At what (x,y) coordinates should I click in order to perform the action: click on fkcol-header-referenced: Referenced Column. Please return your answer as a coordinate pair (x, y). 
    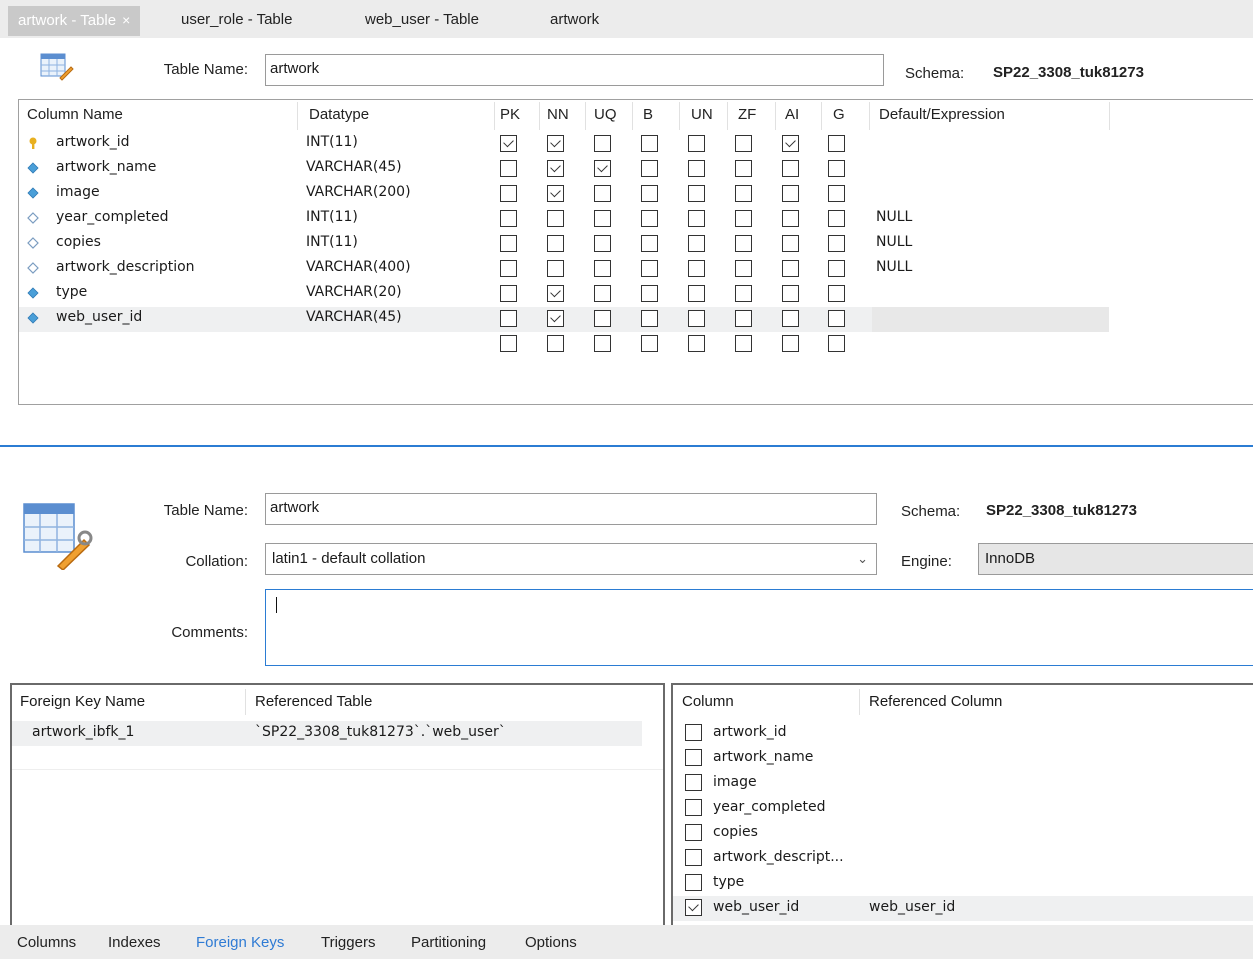
    Looking at the image, I should click on (935, 701).